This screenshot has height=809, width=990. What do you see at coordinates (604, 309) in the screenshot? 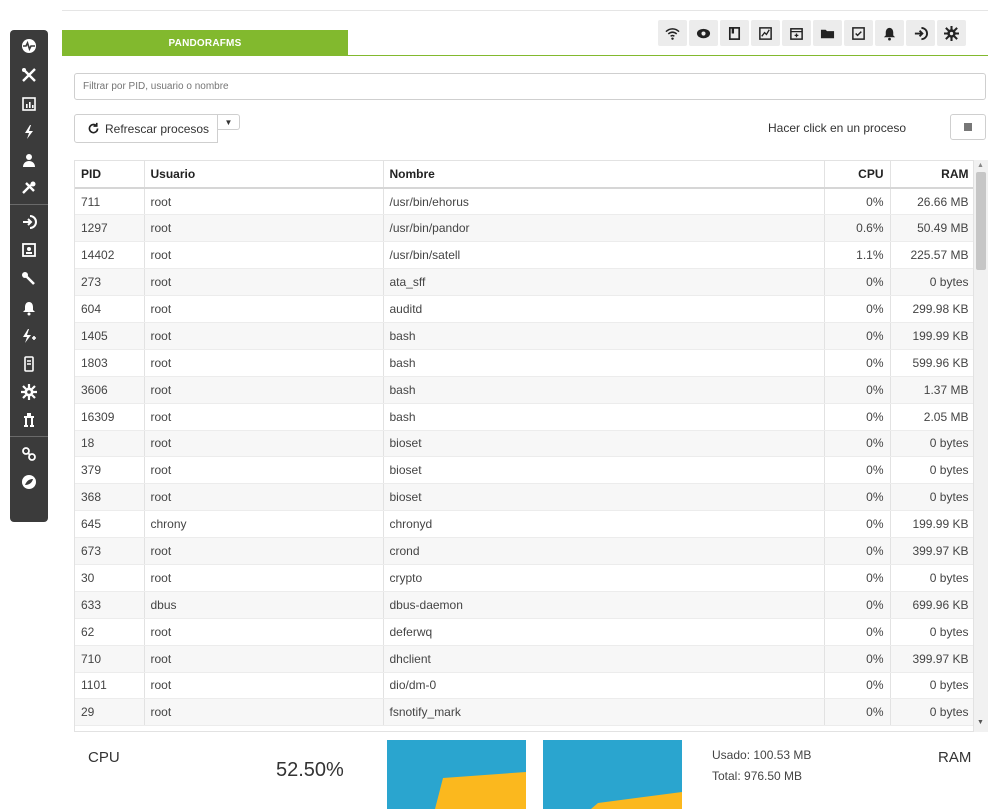
I see `cell-name: auditd` at bounding box center [604, 309].